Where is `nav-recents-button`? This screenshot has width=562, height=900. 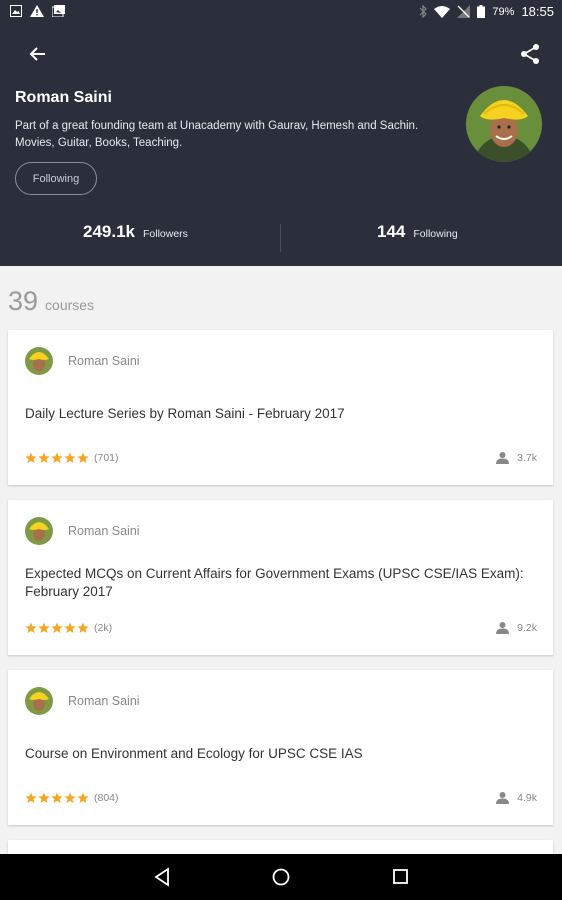
nav-recents-button is located at coordinates (401, 877).